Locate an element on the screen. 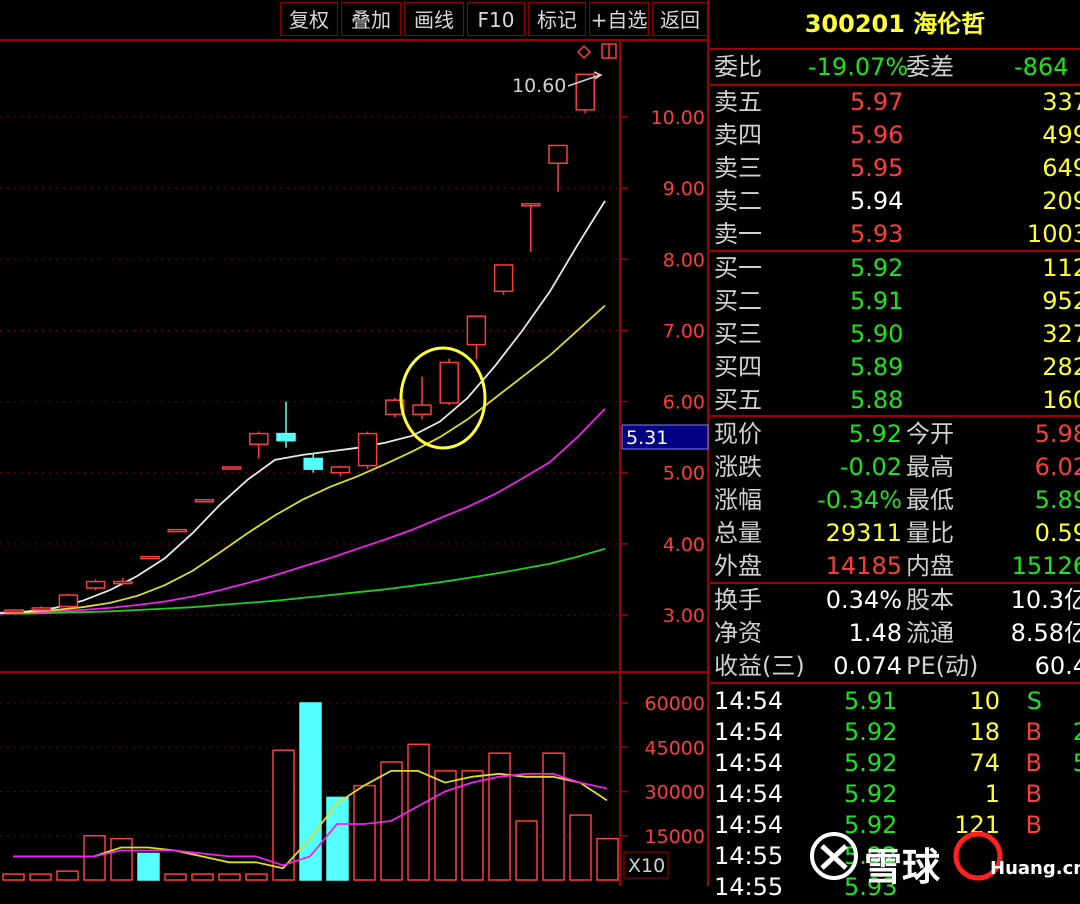 The height and width of the screenshot is (904, 1080). fund-value-2: 10.3亿 is located at coordinates (1045, 600).